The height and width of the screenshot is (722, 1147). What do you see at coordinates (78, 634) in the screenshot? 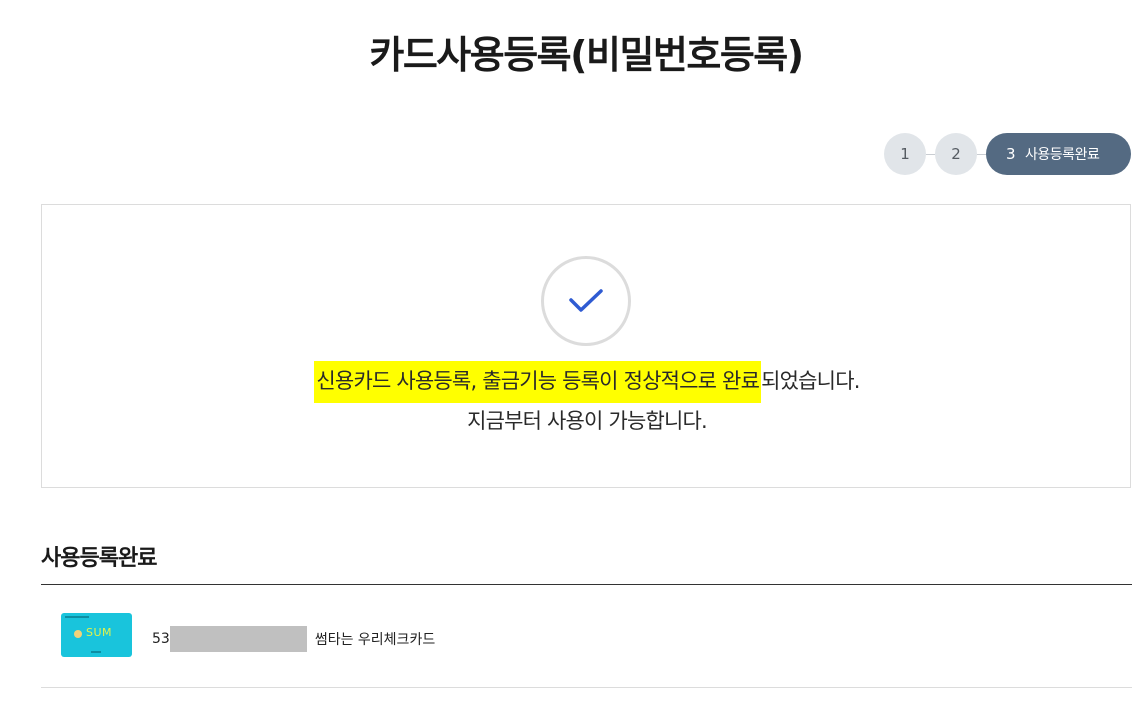
I see `card-chip-icon` at bounding box center [78, 634].